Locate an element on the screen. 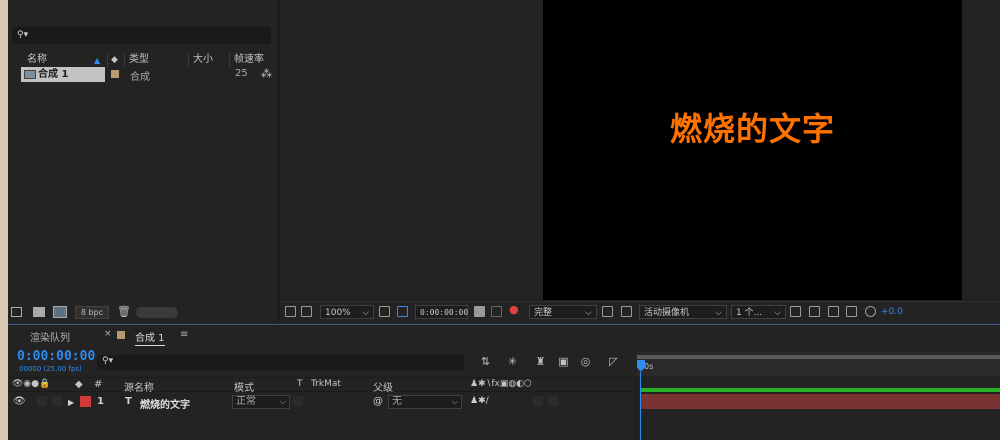 This screenshot has width=1000, height=440. draft-3d-icon: ✳ is located at coordinates (512, 362).